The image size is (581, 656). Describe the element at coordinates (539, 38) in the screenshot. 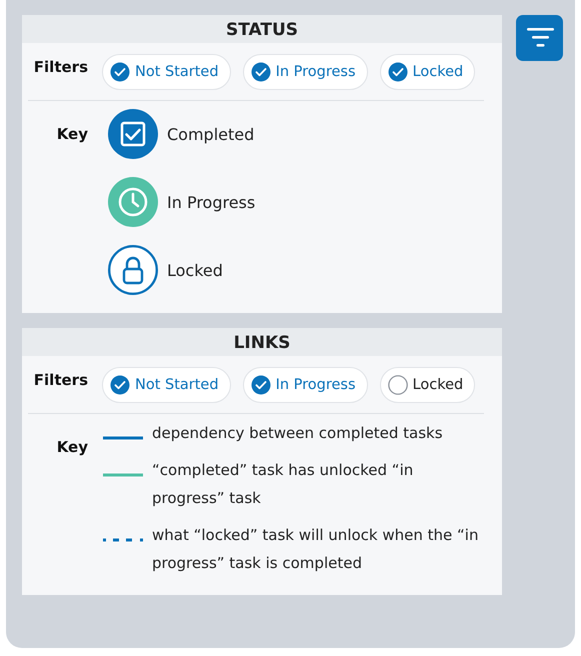

I see `filter-button` at that location.